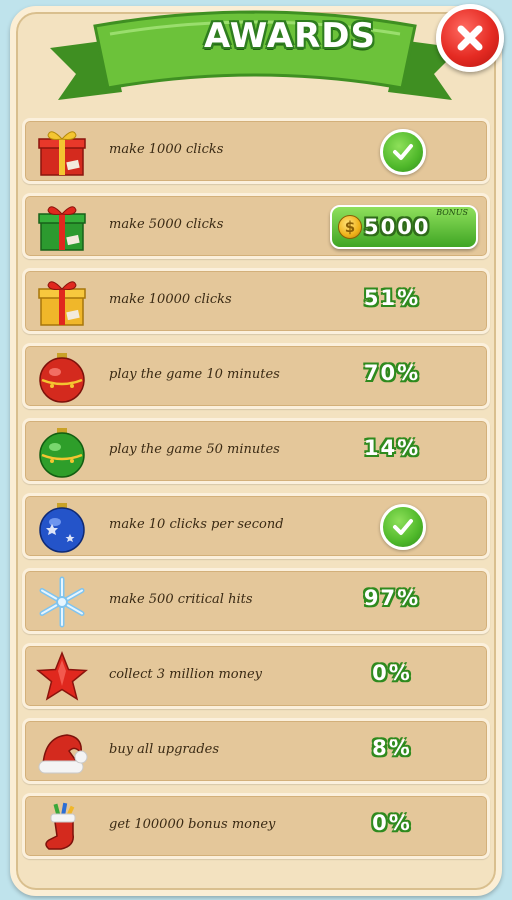  What do you see at coordinates (350, 227) in the screenshot?
I see `gold-coin-icon: $` at bounding box center [350, 227].